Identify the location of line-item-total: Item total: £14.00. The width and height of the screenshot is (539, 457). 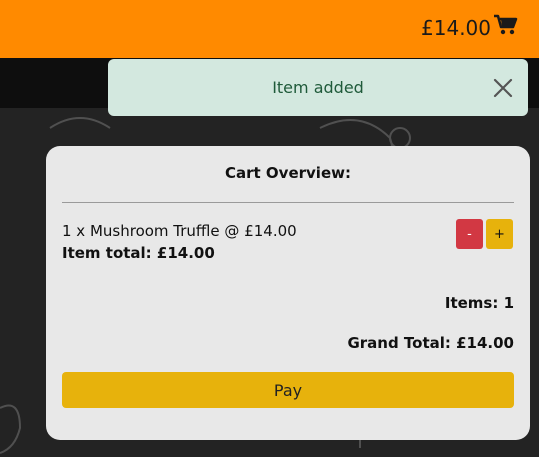
(138, 253).